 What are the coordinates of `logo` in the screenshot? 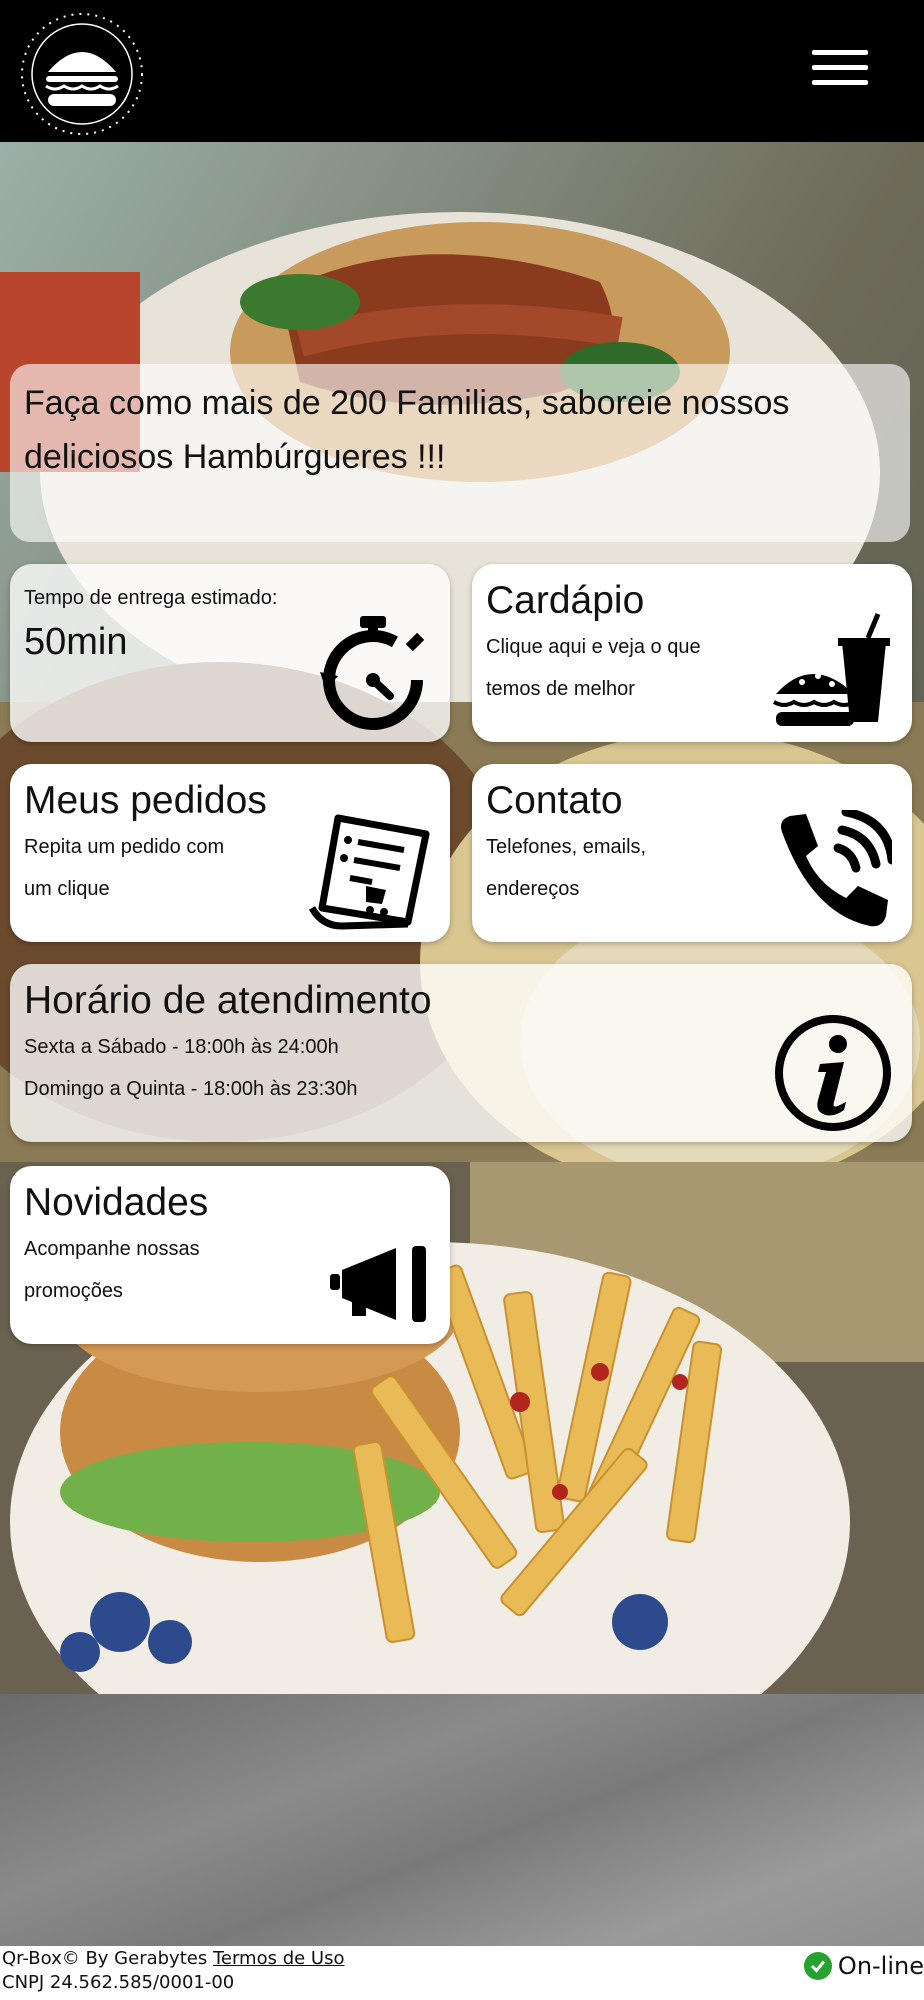 It's located at (82, 74).